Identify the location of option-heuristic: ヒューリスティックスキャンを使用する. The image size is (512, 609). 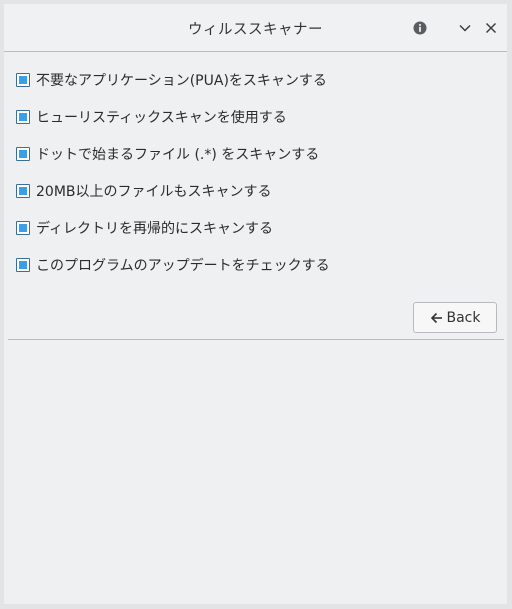
(151, 117).